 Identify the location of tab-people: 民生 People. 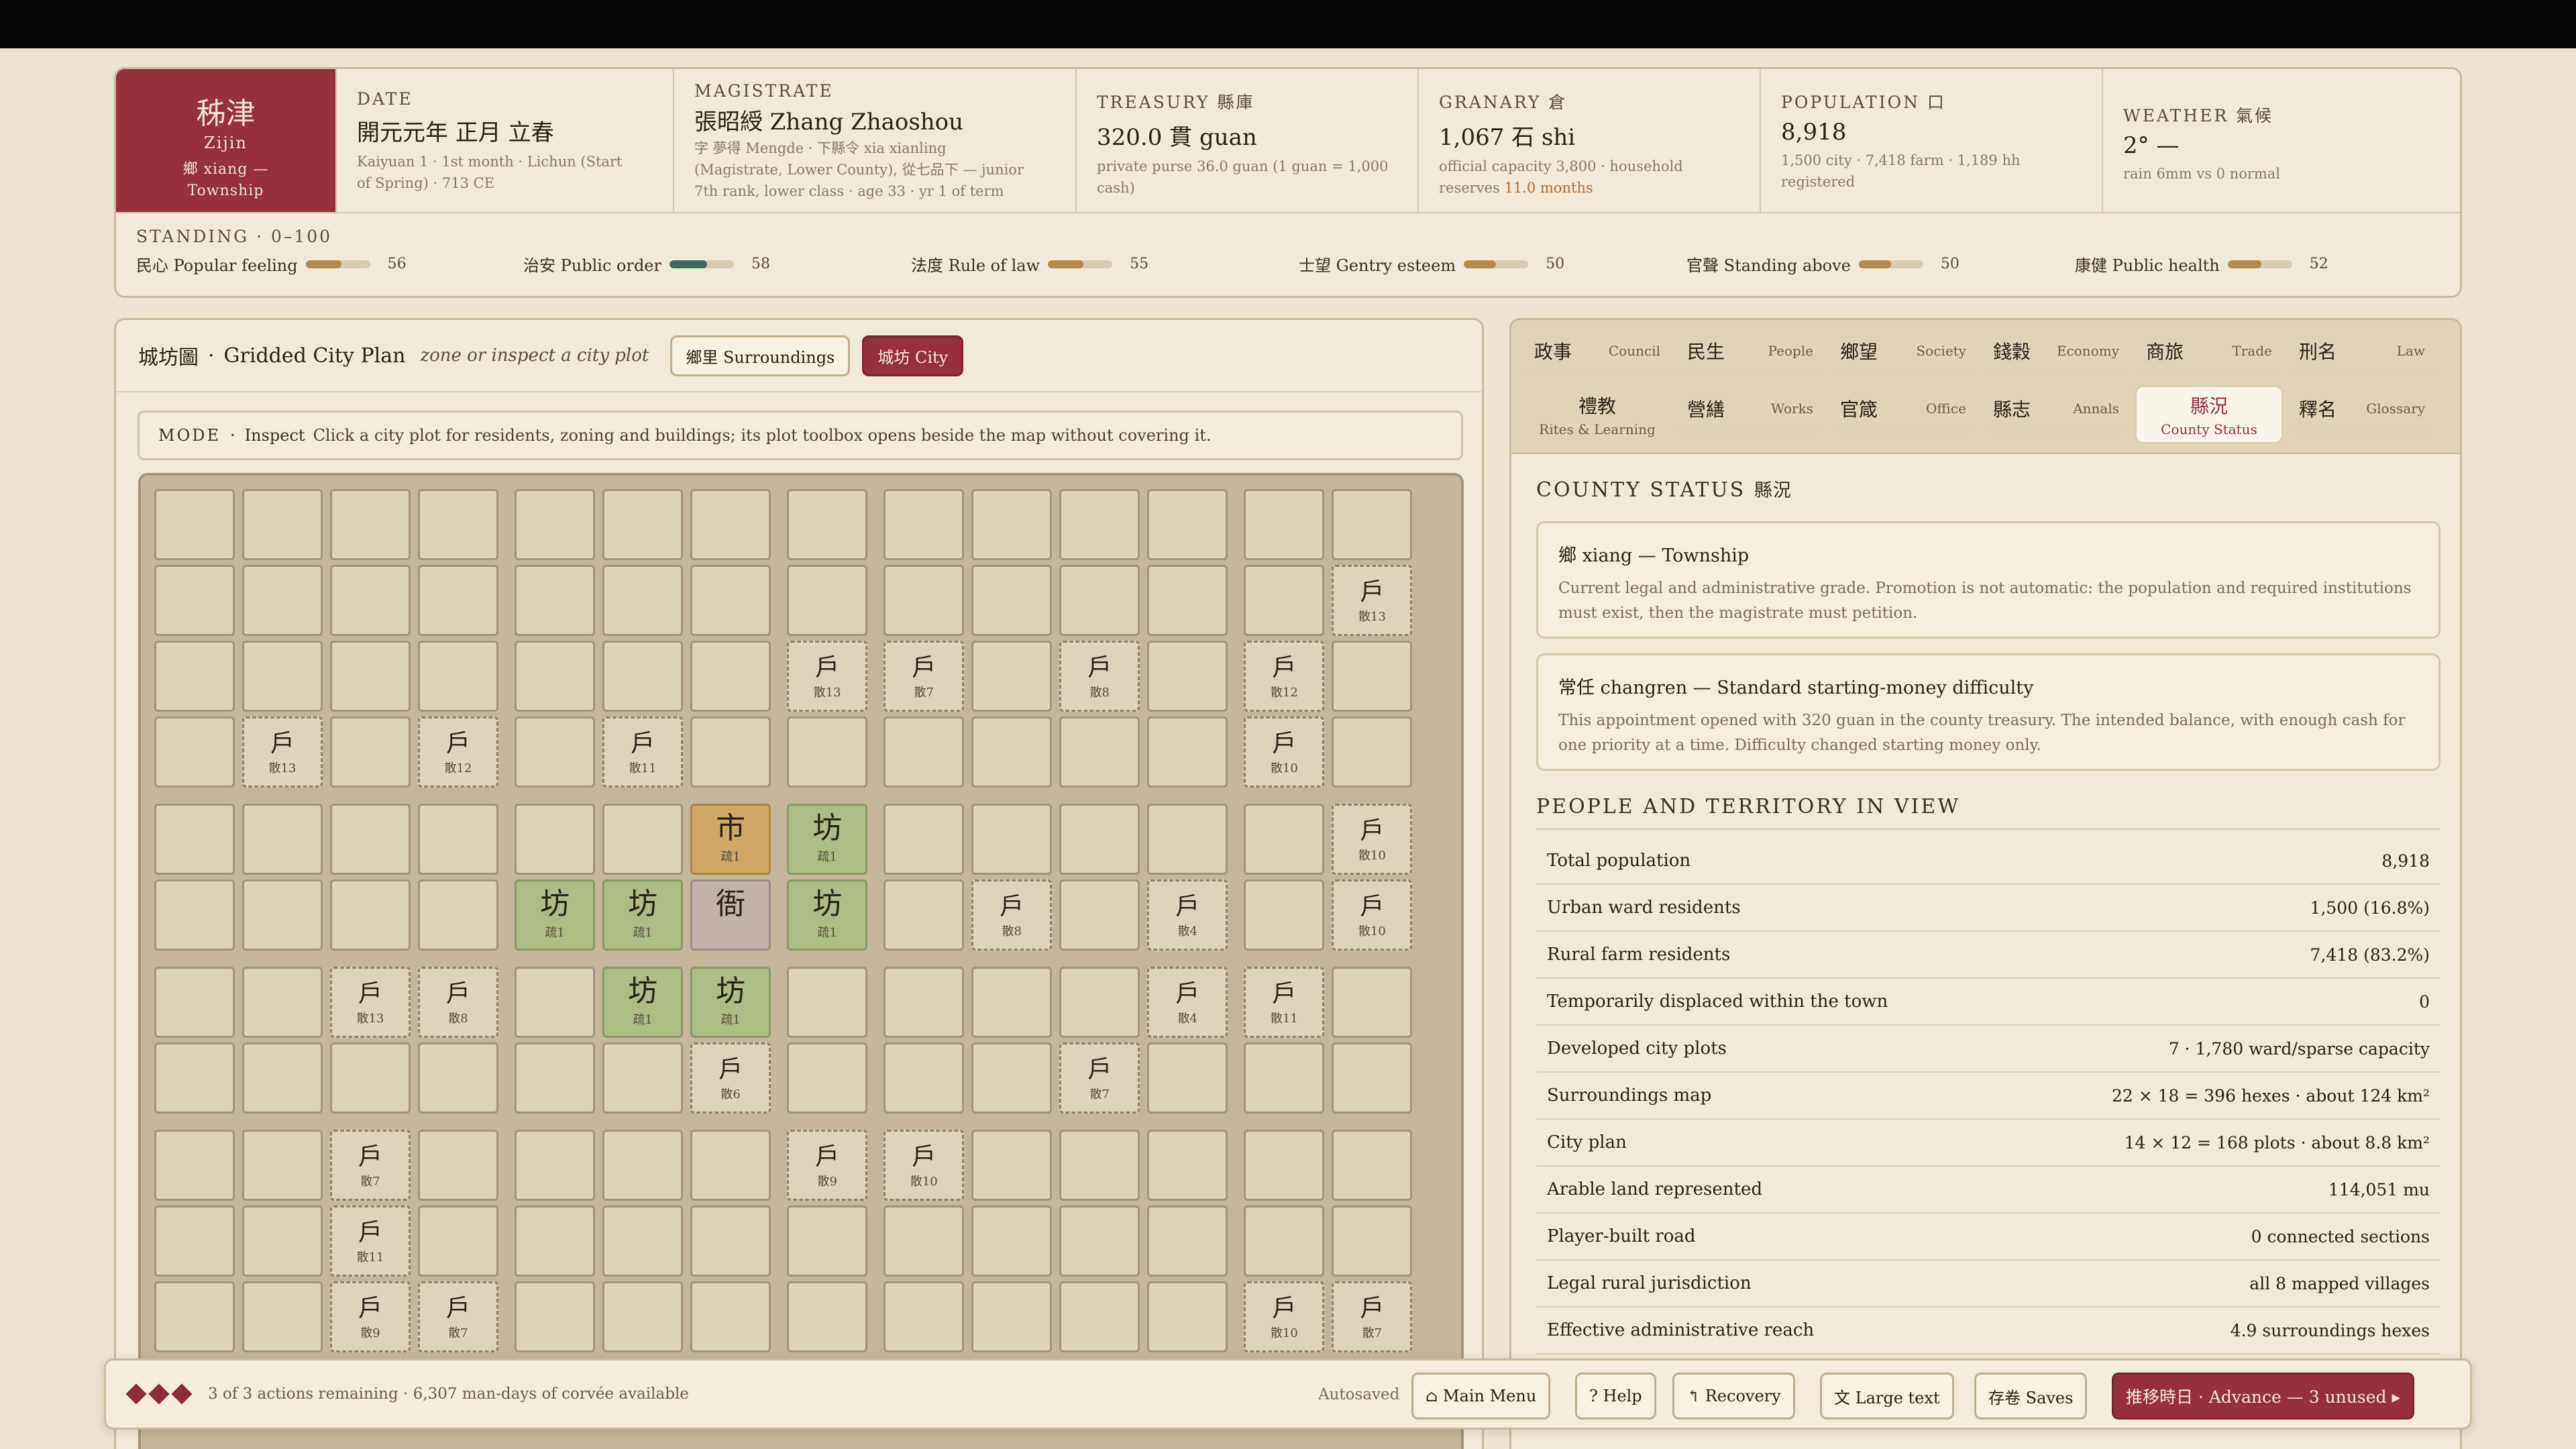
(1750, 351).